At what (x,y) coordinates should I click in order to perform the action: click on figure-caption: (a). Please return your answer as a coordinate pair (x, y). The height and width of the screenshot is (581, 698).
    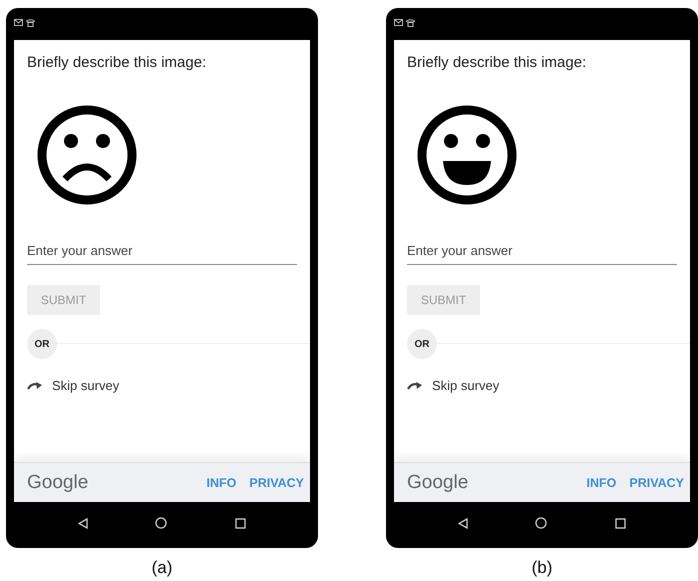
    Looking at the image, I should click on (162, 568).